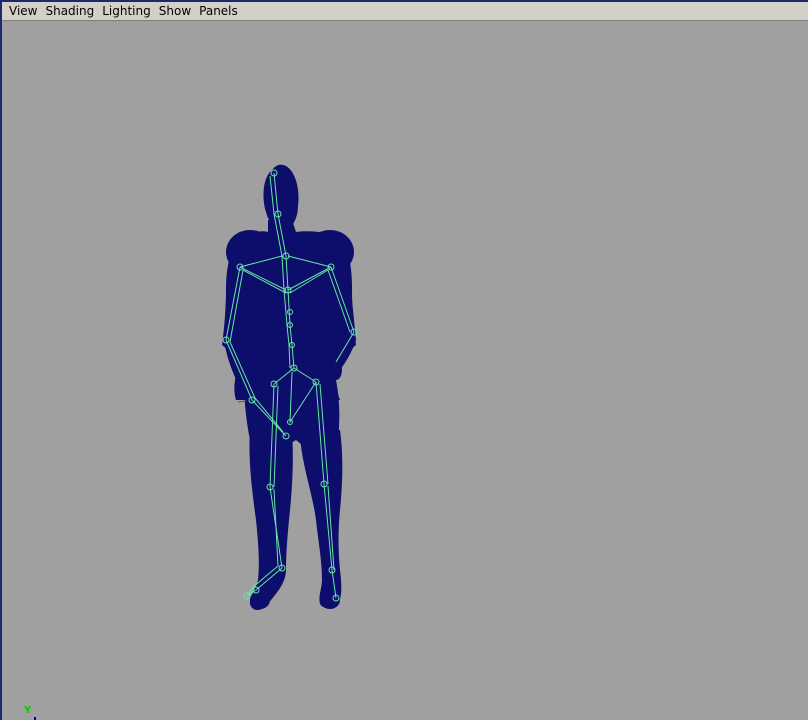 This screenshot has height=720, width=808. Describe the element at coordinates (405, 11) in the screenshot. I see `viewport-menubar: View Shading Lighting Show Panels` at that location.